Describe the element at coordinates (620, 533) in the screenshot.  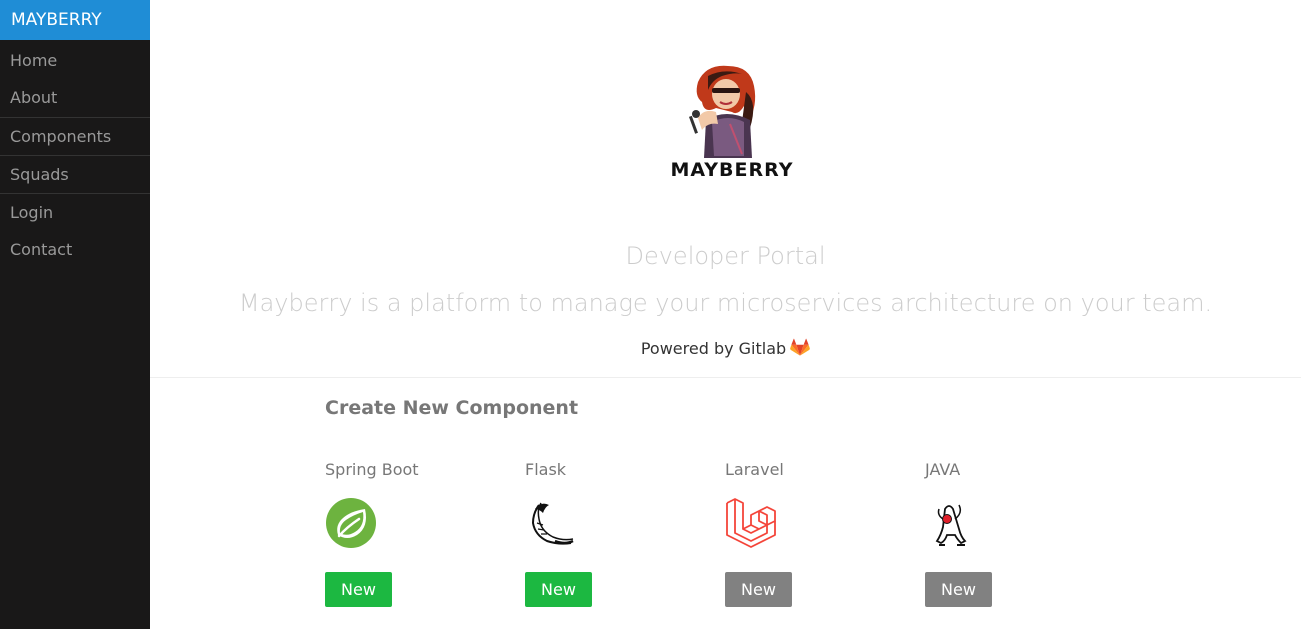
I see `component-card-flask: Flask New` at that location.